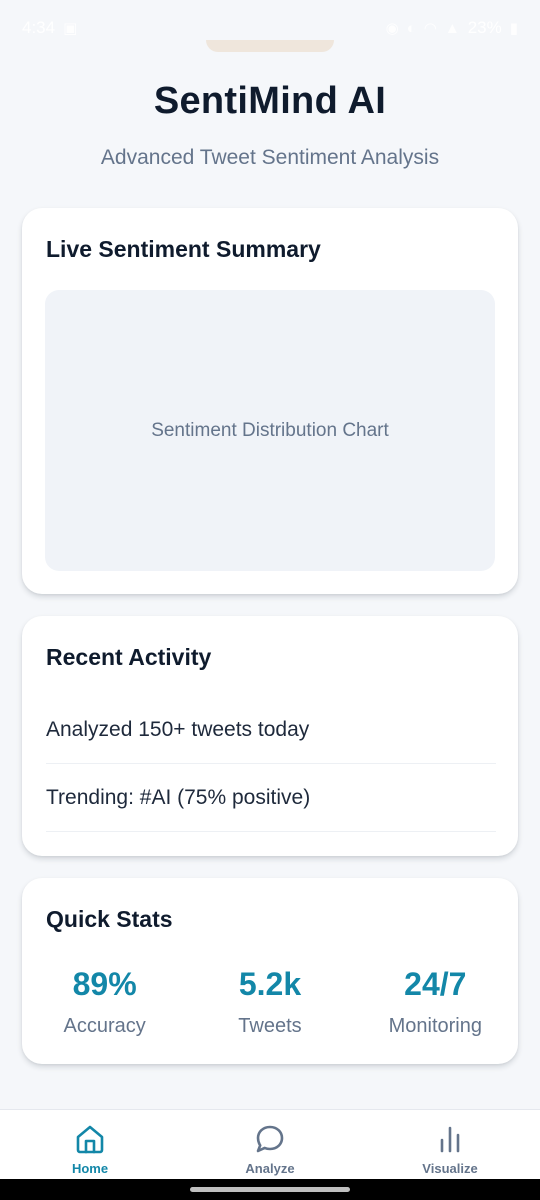 The image size is (540, 1200). What do you see at coordinates (450, 1168) in the screenshot?
I see `nav-visualize-label: Visualize` at bounding box center [450, 1168].